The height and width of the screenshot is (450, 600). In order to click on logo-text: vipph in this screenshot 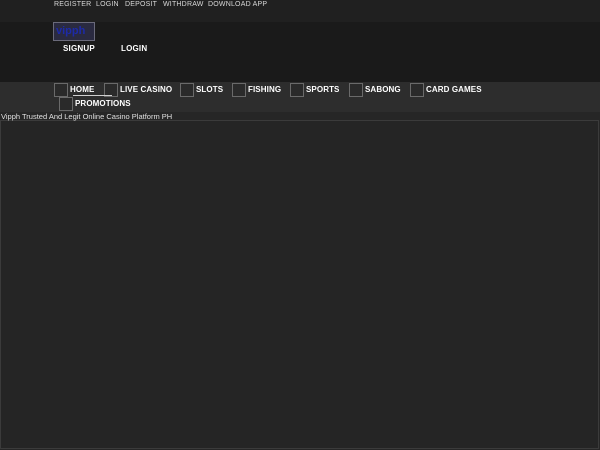, I will do `click(71, 31)`.